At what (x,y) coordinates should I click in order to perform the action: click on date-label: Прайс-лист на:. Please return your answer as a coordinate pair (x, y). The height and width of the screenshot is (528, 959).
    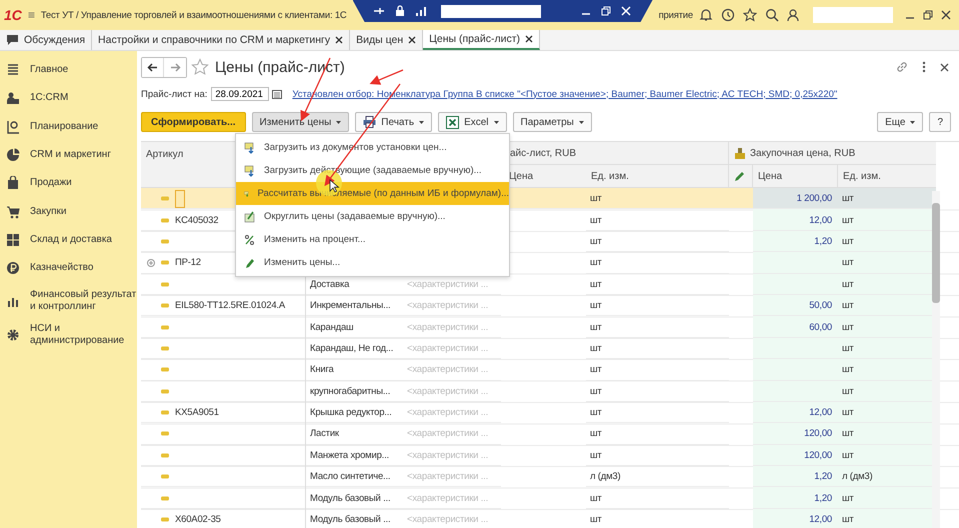
    Looking at the image, I should click on (174, 94).